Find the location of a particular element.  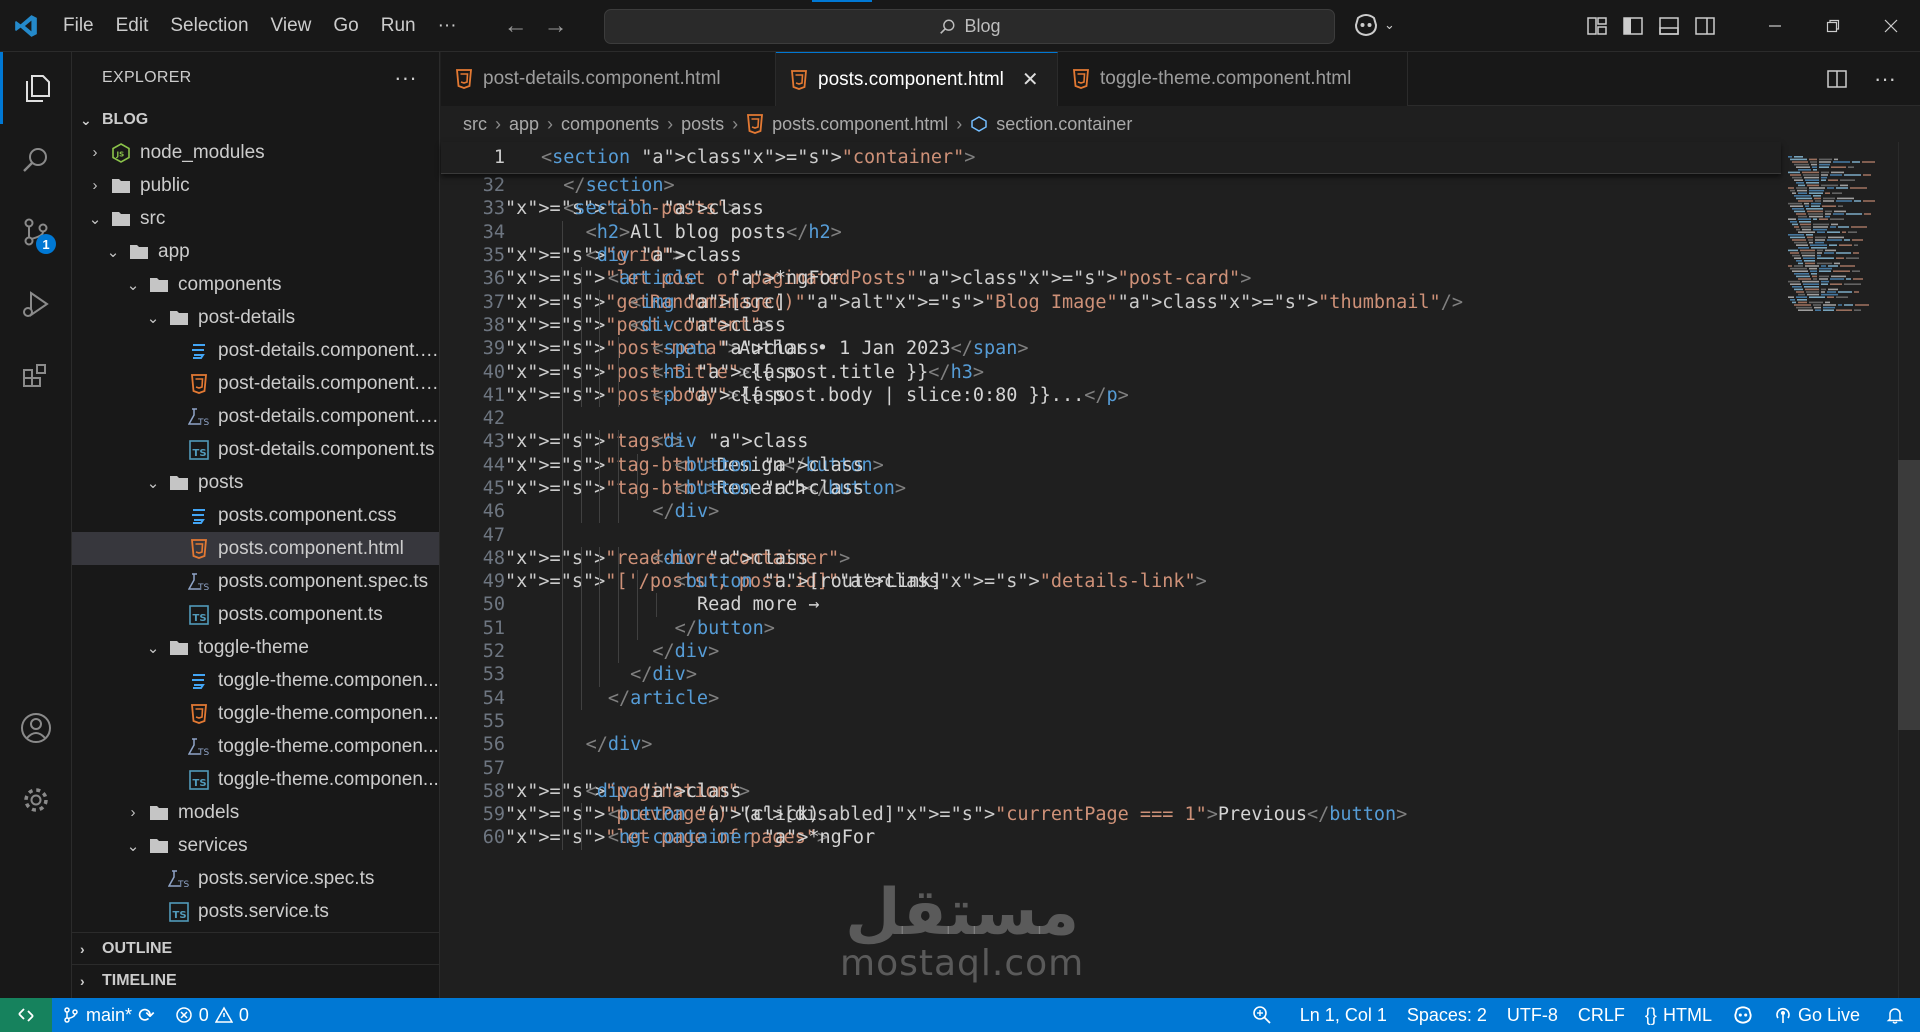

breadcrumb-app: app is located at coordinates (524, 124).